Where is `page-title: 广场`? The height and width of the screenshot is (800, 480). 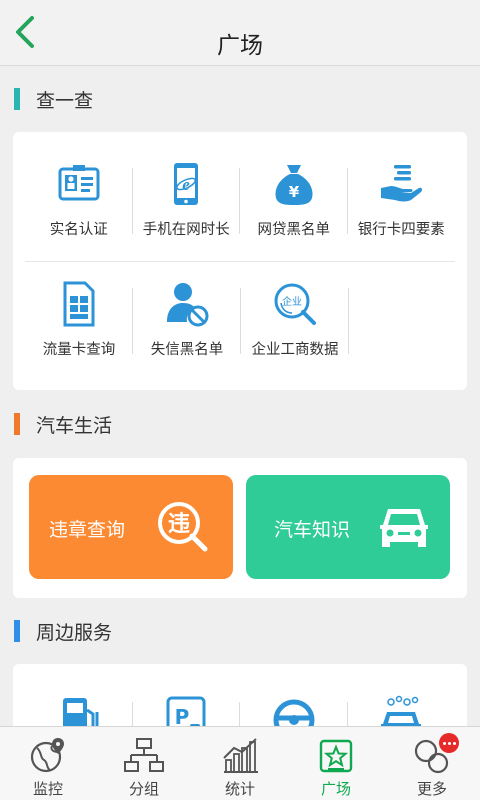
page-title: 广场 is located at coordinates (240, 46).